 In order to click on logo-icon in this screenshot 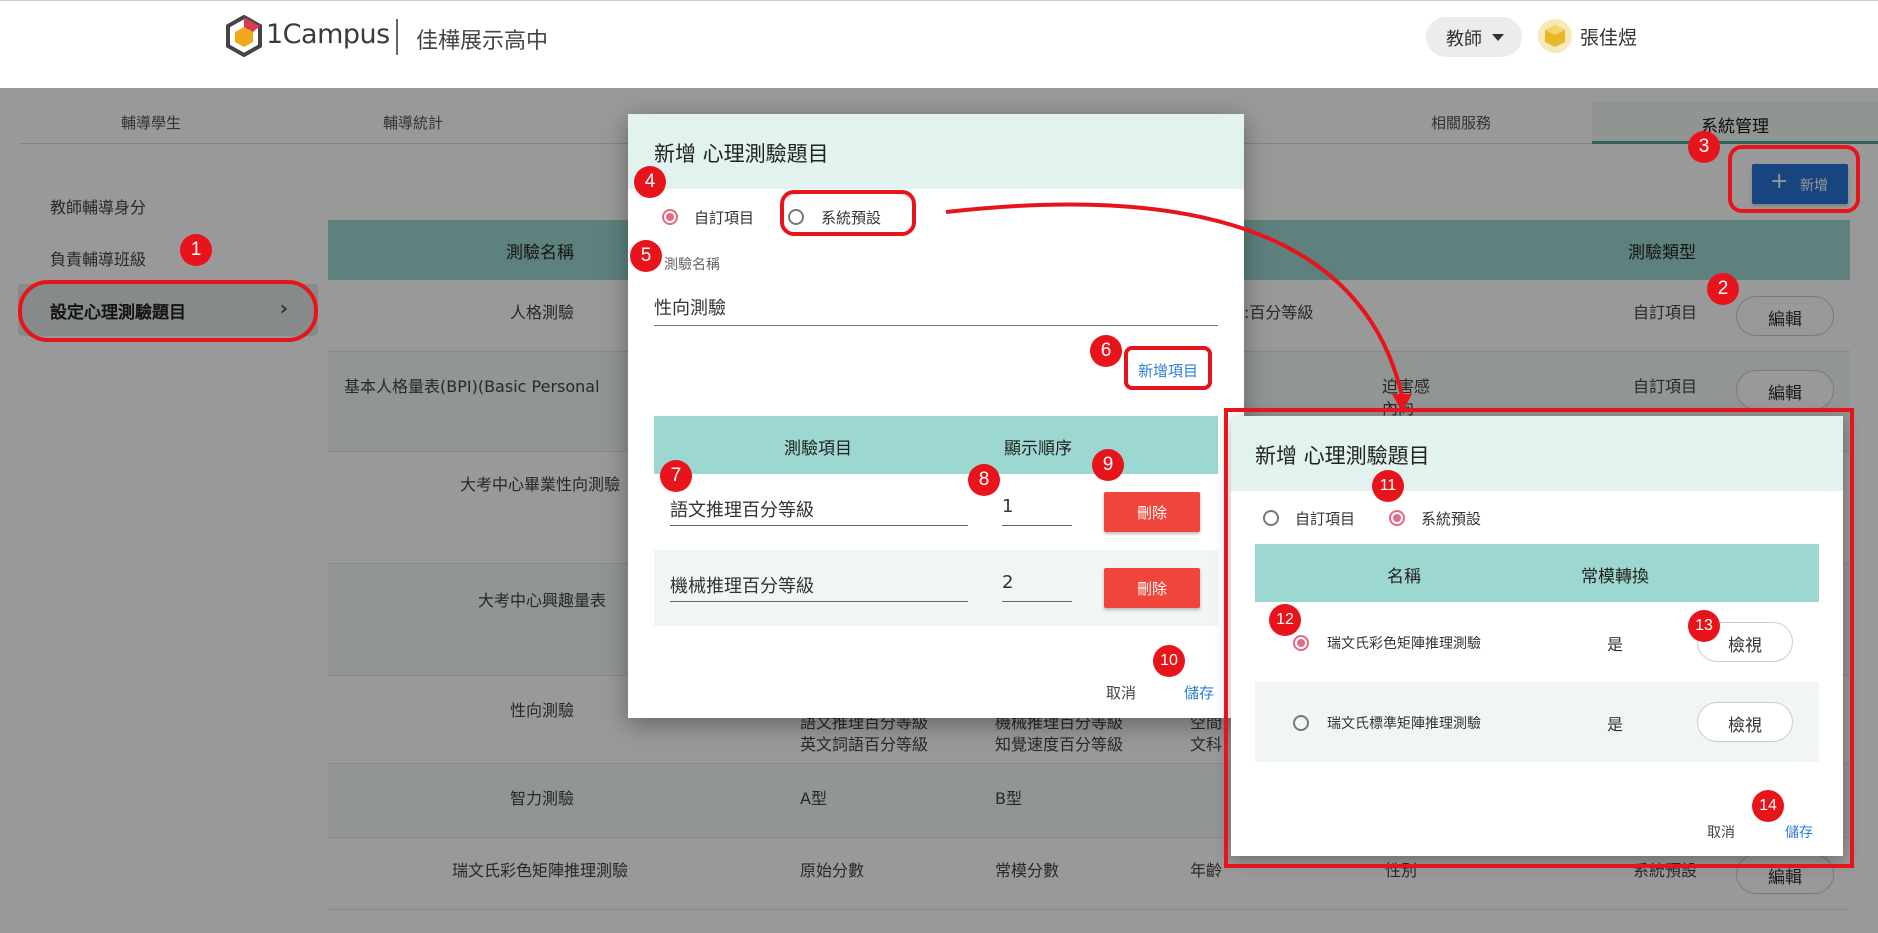, I will do `click(244, 36)`.